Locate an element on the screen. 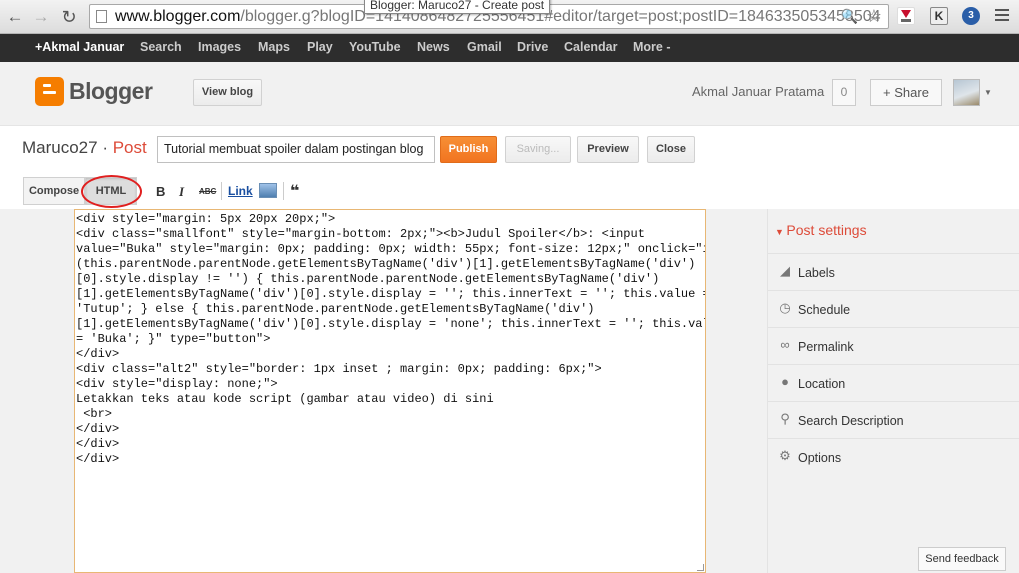 This screenshot has width=1019, height=573. share-button: + Share is located at coordinates (906, 92).